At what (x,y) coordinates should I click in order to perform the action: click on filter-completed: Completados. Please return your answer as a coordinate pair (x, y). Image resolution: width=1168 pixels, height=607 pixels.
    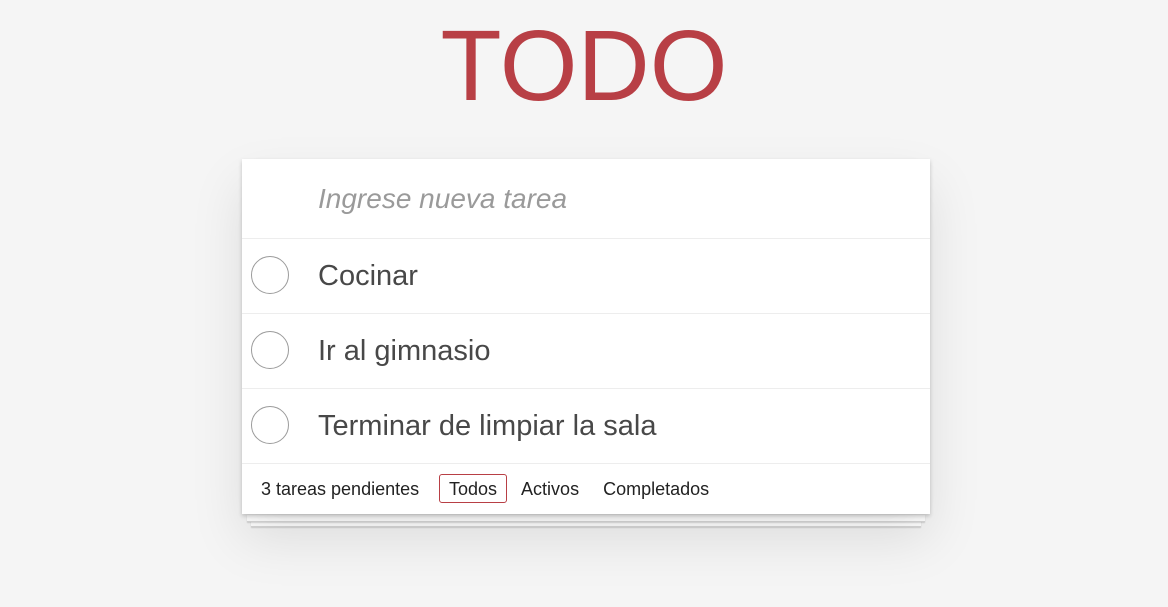
    Looking at the image, I should click on (656, 488).